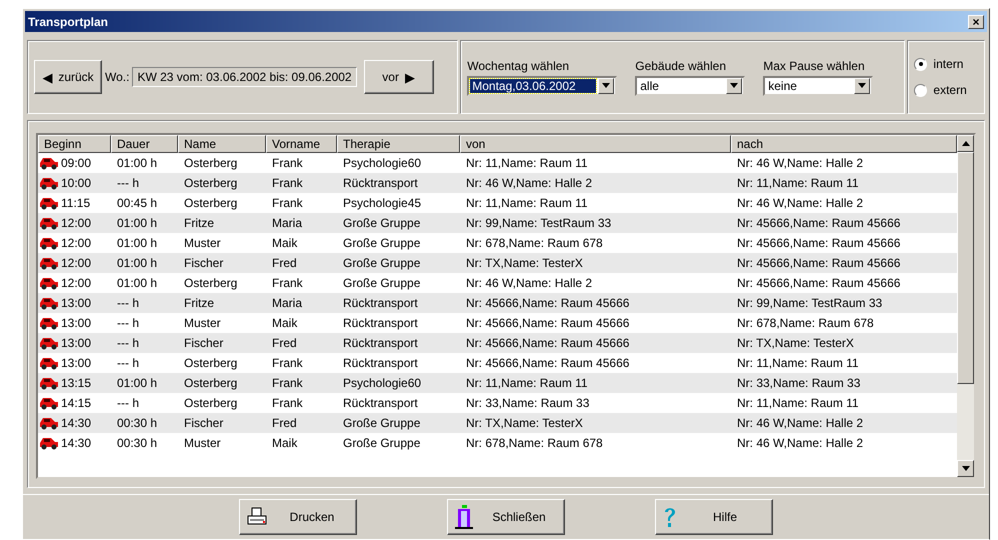 This screenshot has width=998, height=540. What do you see at coordinates (222, 144) in the screenshot?
I see `column-header: Name` at bounding box center [222, 144].